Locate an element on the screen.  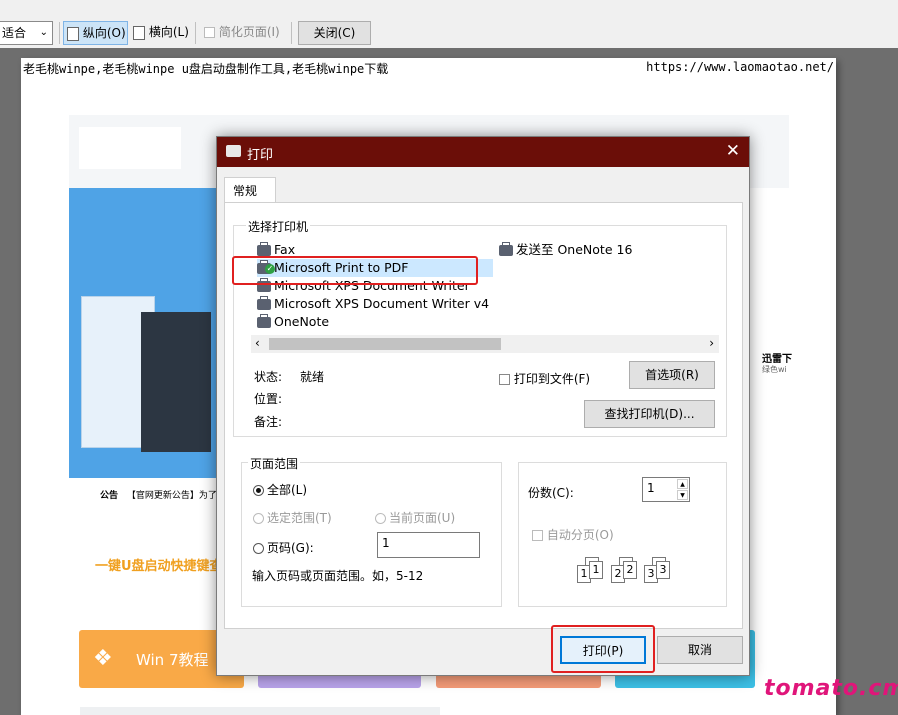
page-header-title: 老毛桃winpe,老毛桃winpe u盘启动盘制作工具,老毛桃winpe下载 is located at coordinates (206, 69).